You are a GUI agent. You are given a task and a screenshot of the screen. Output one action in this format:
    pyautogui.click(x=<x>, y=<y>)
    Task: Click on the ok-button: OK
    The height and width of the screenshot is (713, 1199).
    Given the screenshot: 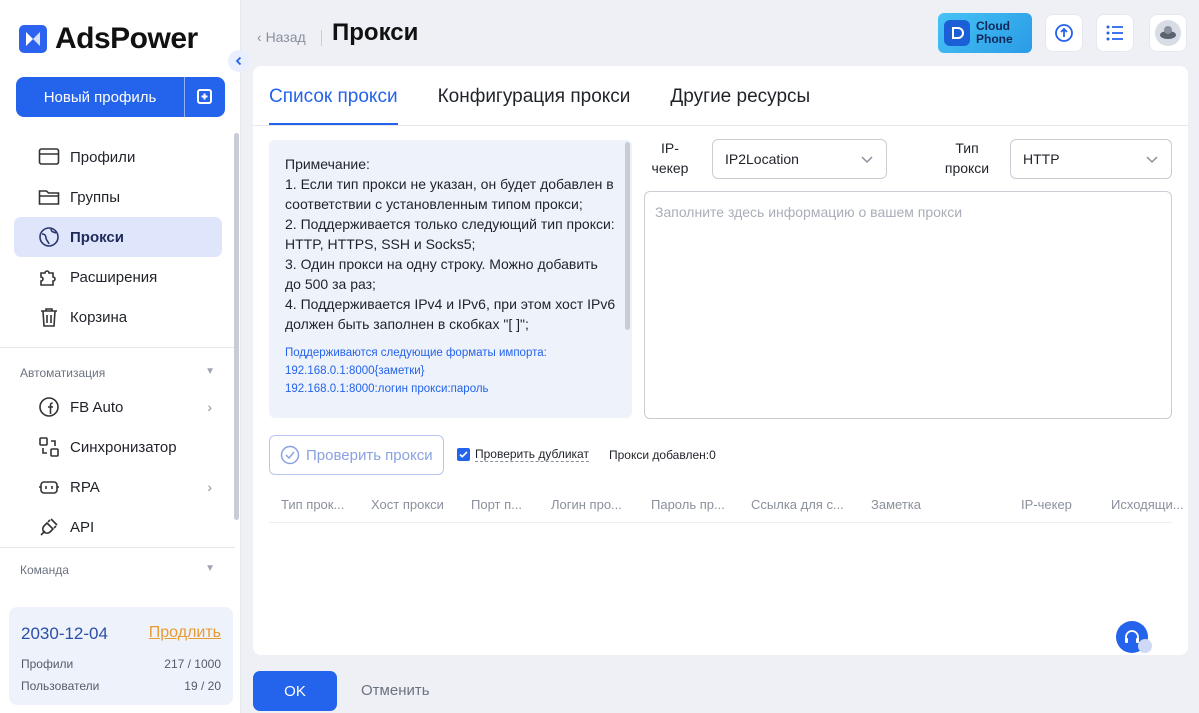 What is the action you would take?
    pyautogui.click(x=295, y=691)
    